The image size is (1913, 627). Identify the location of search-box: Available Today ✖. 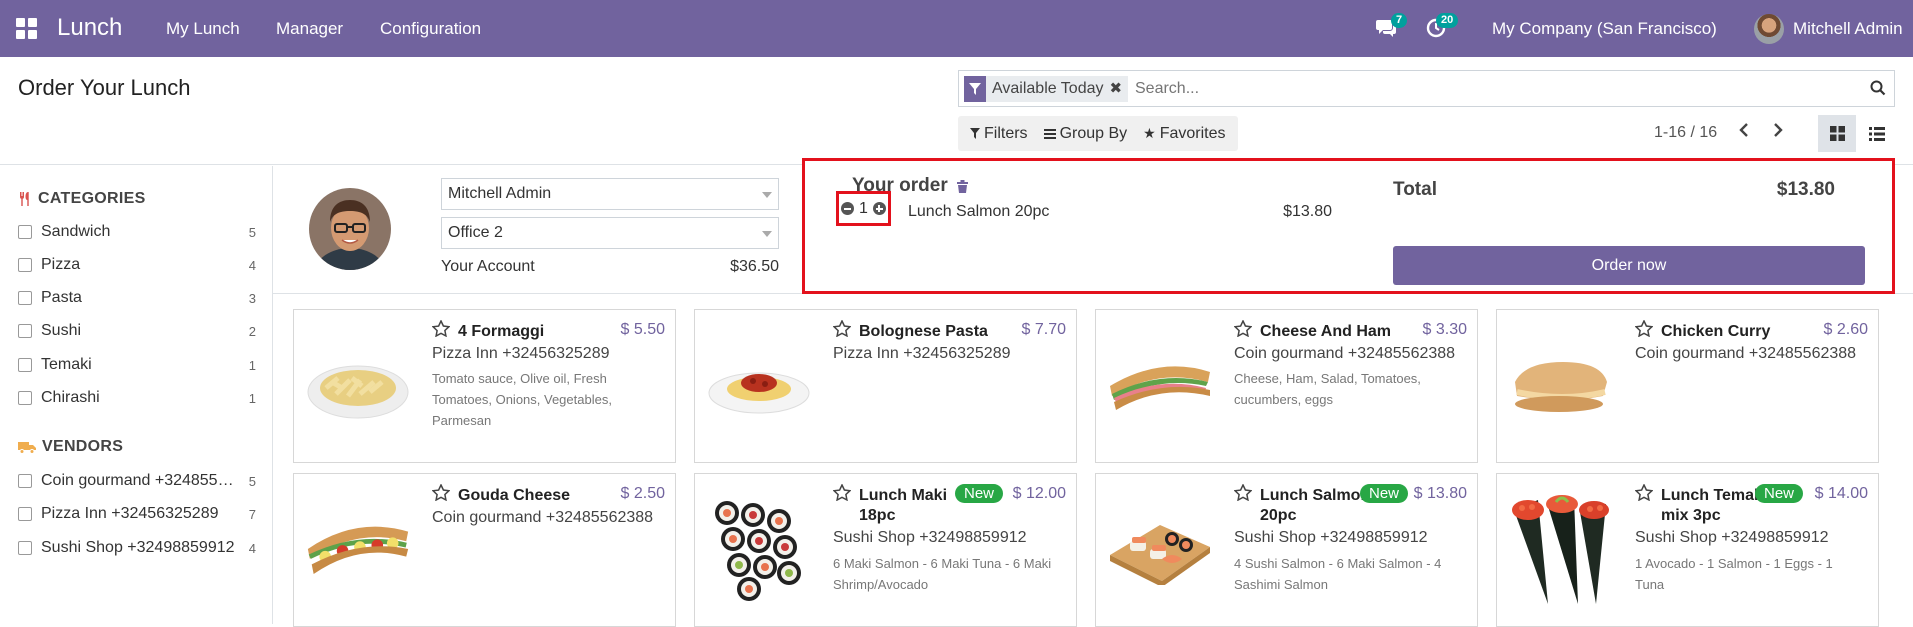
(1426, 88).